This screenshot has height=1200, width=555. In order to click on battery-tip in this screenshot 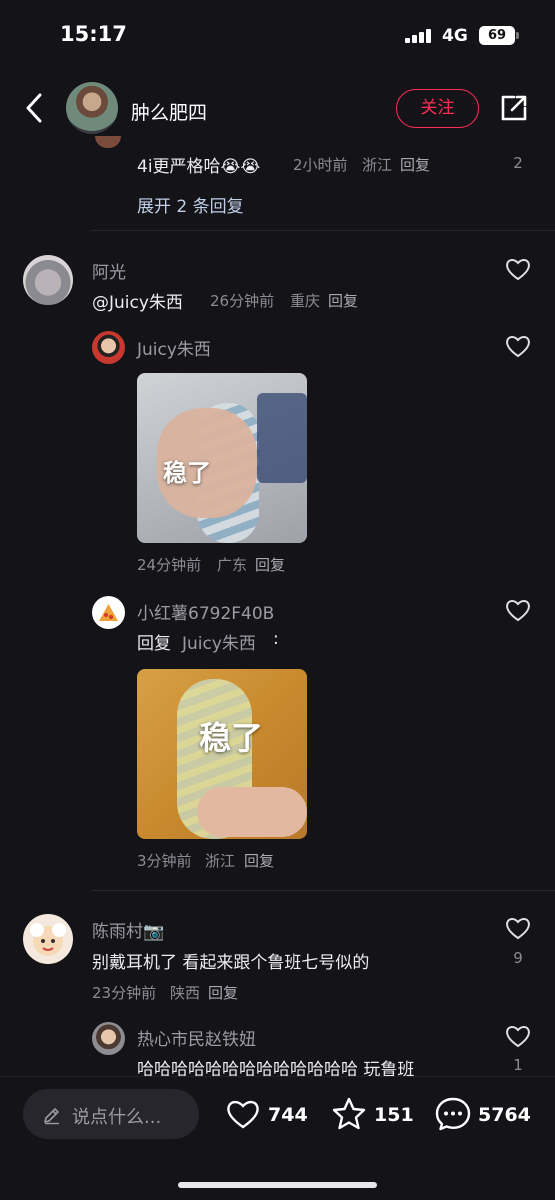, I will do `click(517, 35)`.